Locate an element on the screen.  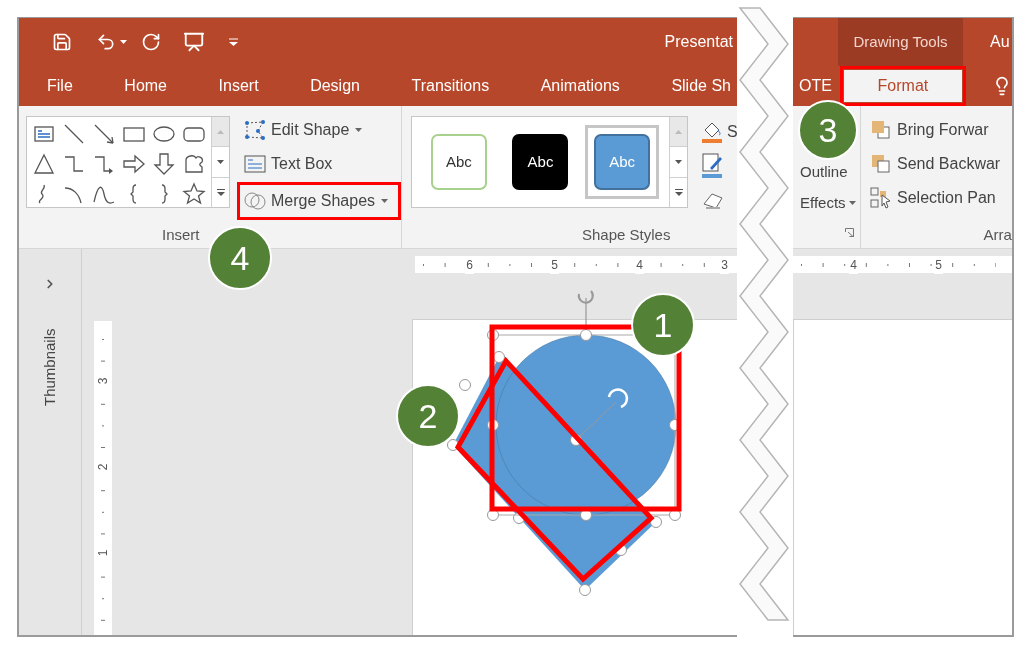
dialog-launcher-icon is located at coordinates (849, 232).